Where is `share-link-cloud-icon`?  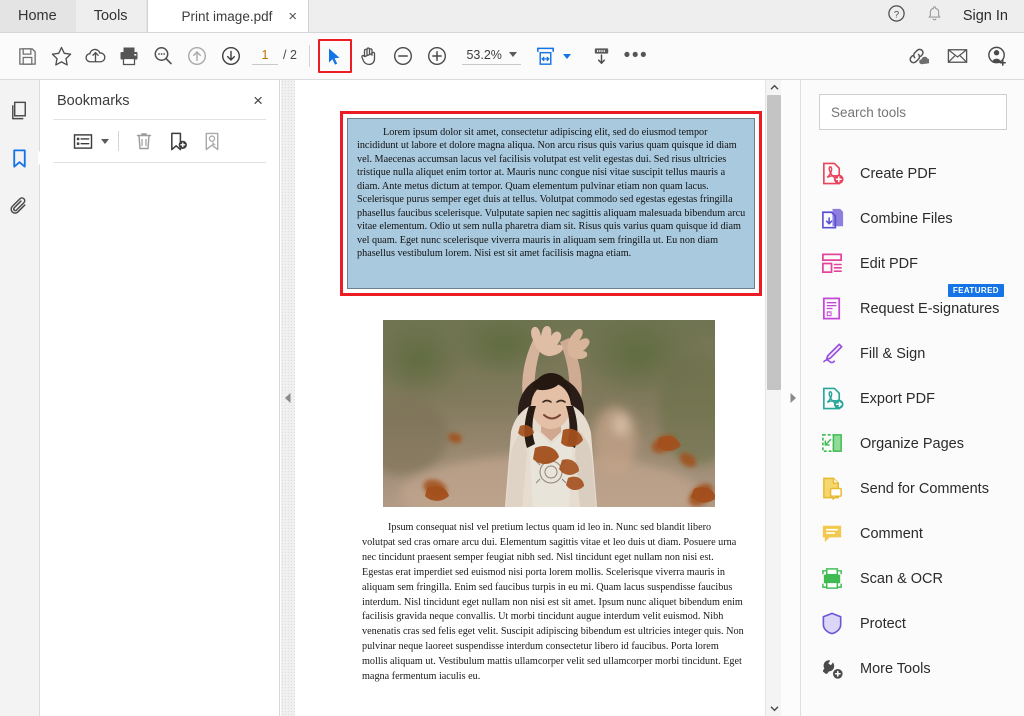
share-link-cloud-icon is located at coordinates (917, 56).